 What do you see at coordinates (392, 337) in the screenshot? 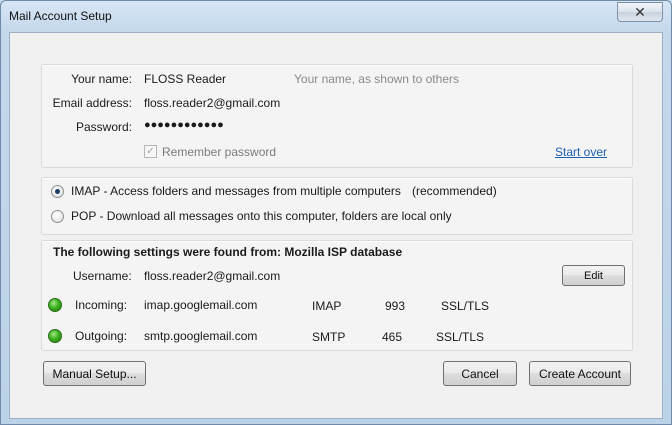
I see `outgoing-port: 465` at bounding box center [392, 337].